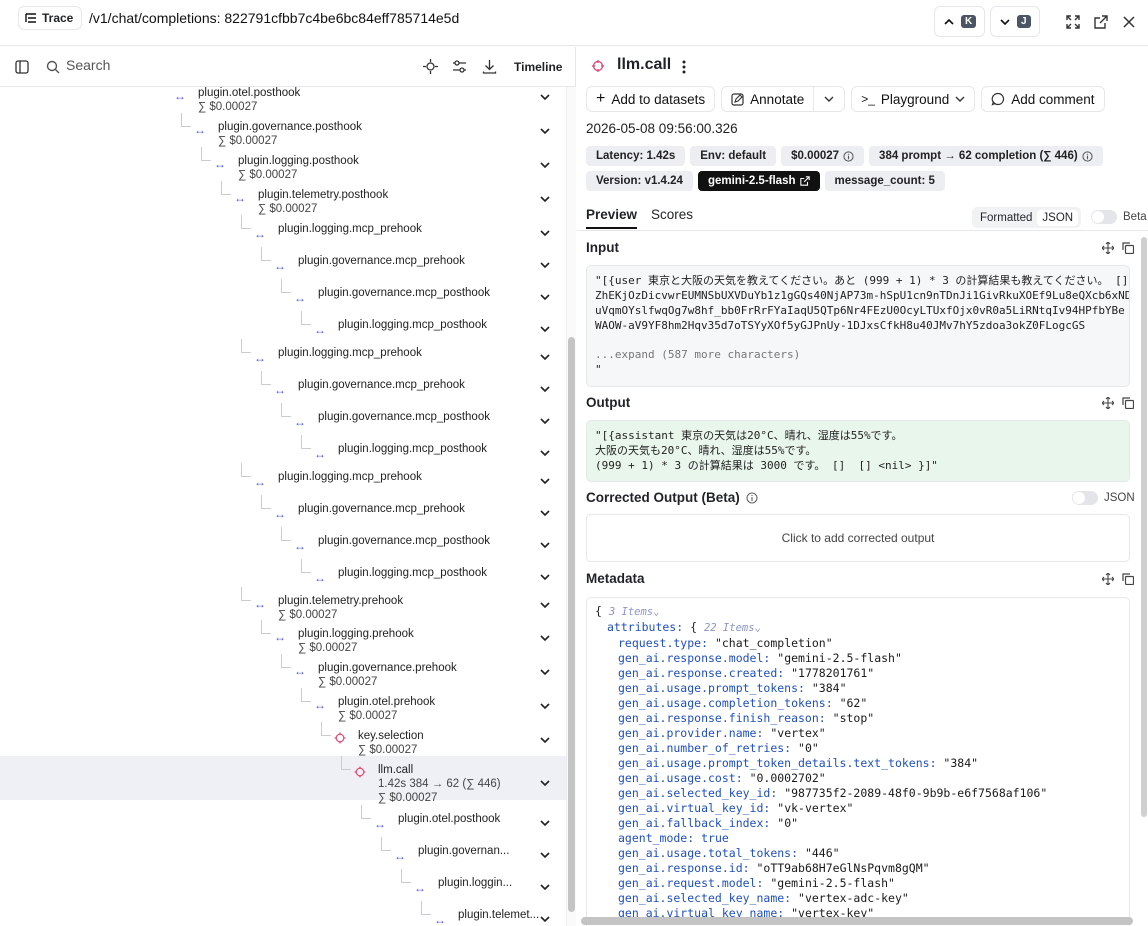 This screenshot has width=1148, height=926. What do you see at coordinates (367, 103) in the screenshot?
I see `tree-node: ↔ plugin.otel.posthook ∑ $0.00027` at bounding box center [367, 103].